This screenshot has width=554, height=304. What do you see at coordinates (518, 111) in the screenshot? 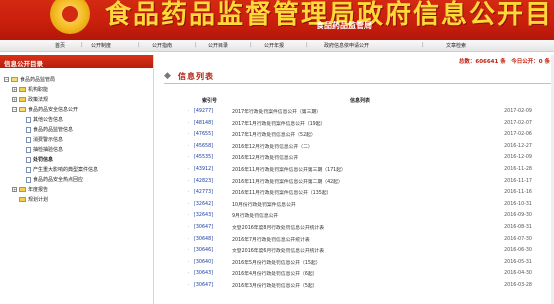
I see `item-date: 2017-02-09` at bounding box center [518, 111].